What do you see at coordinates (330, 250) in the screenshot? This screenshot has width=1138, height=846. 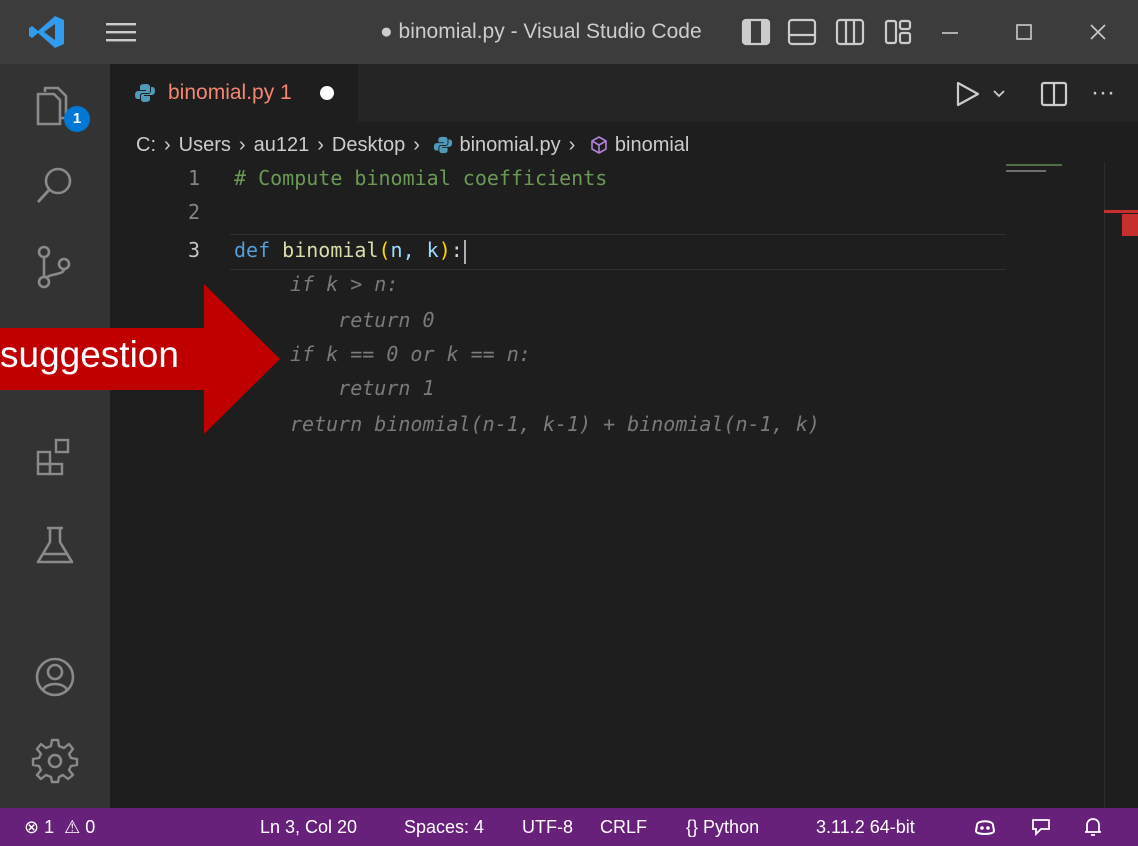 I see `token-function-name: binomial` at bounding box center [330, 250].